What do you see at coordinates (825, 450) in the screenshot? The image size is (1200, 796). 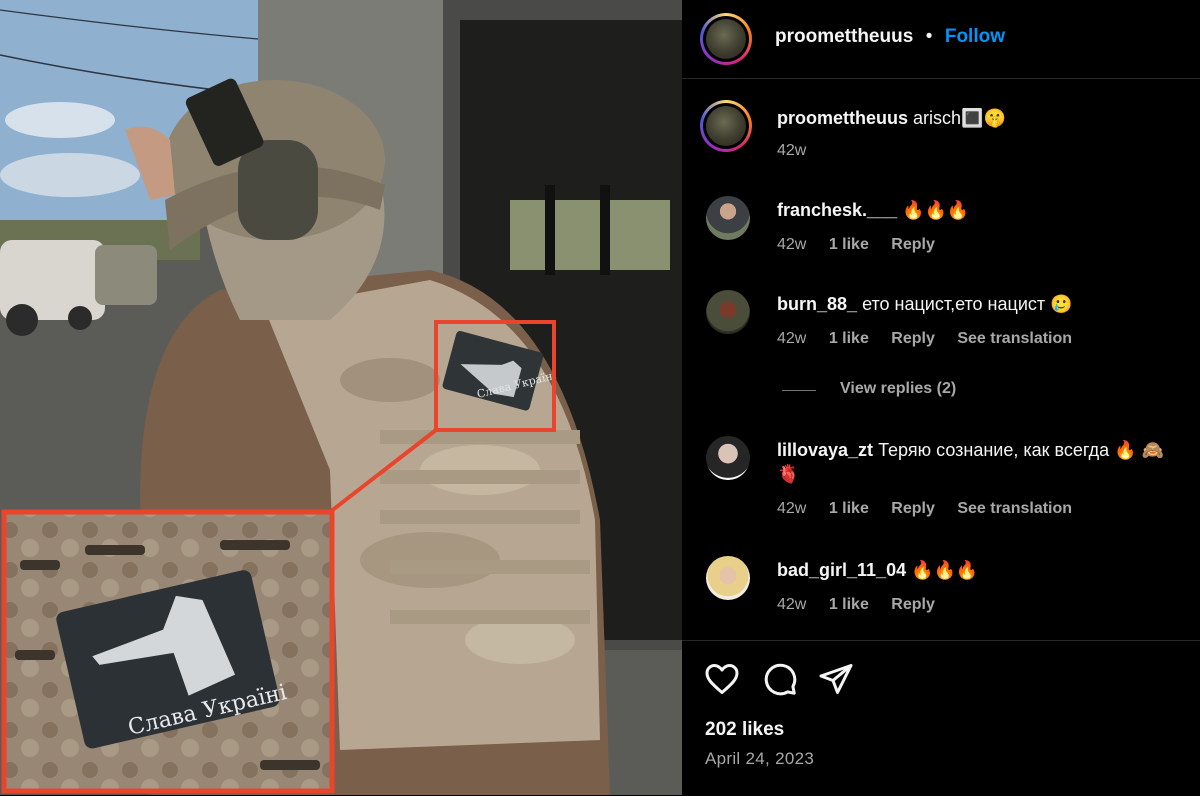 I see `commenter-username: lillovaya_zt` at bounding box center [825, 450].